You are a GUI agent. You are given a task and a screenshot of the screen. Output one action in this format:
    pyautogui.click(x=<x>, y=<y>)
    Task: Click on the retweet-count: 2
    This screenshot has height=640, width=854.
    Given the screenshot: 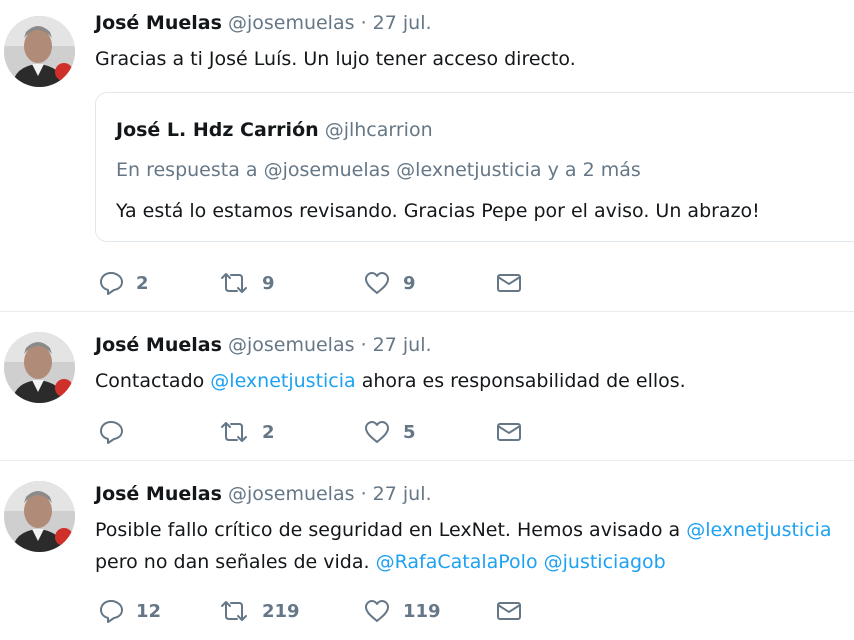 What is the action you would take?
    pyautogui.click(x=268, y=432)
    